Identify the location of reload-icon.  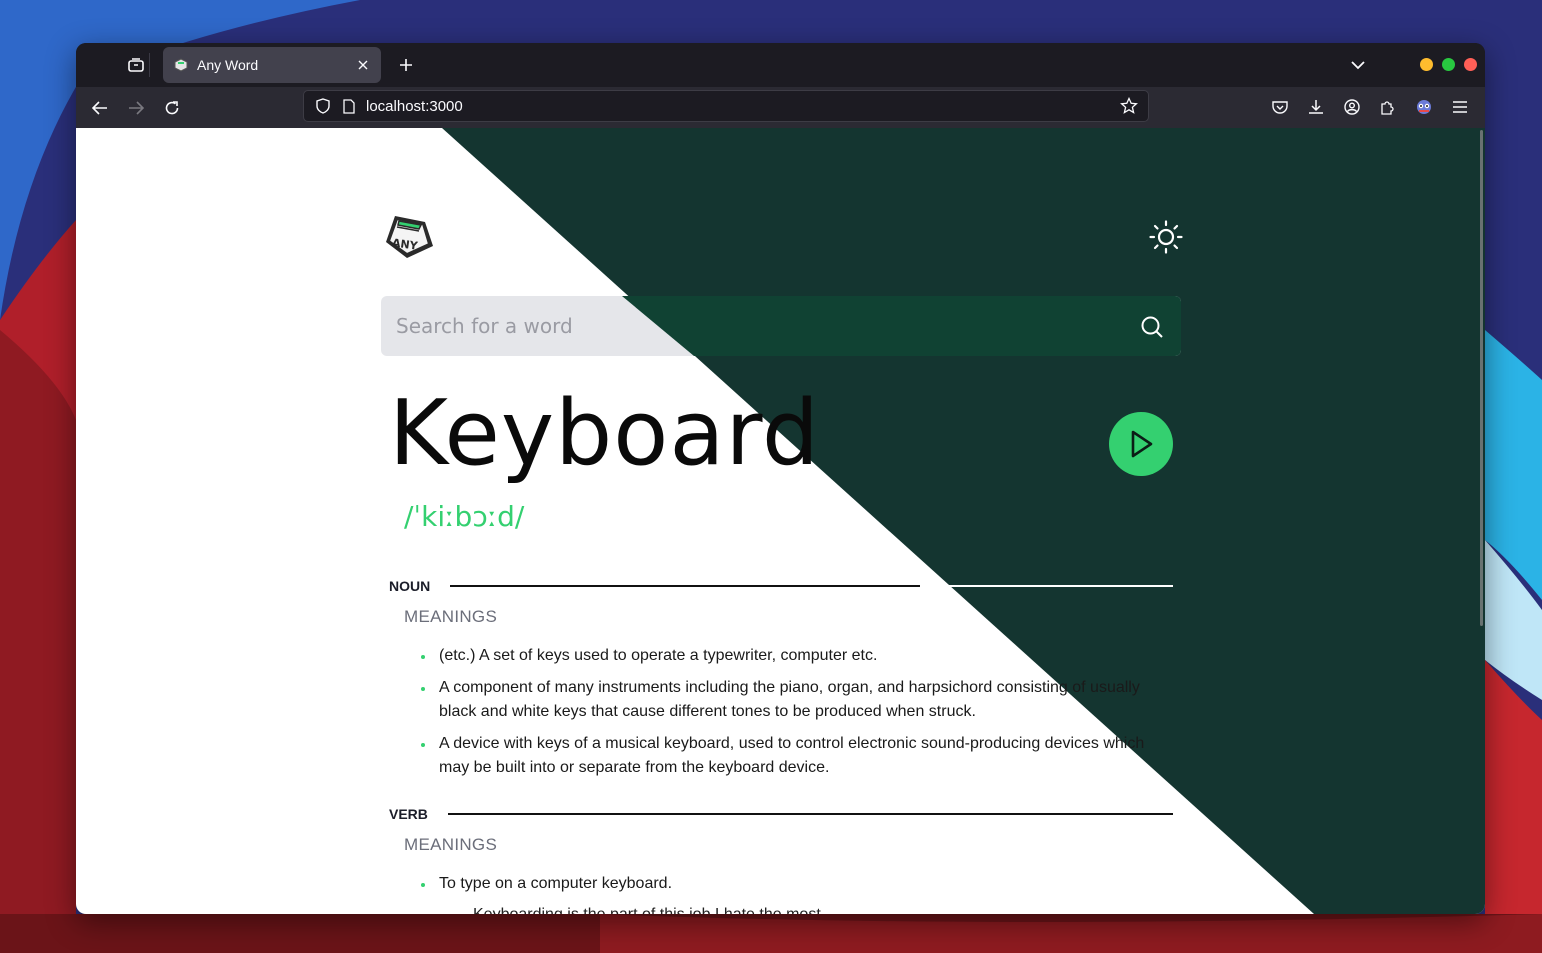
(172, 108).